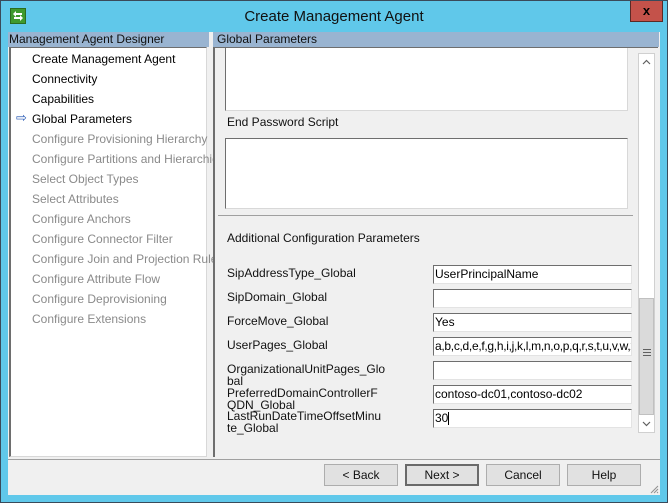 The height and width of the screenshot is (503, 668). What do you see at coordinates (85, 179) in the screenshot?
I see `step-select-object-types: Select Object Types` at bounding box center [85, 179].